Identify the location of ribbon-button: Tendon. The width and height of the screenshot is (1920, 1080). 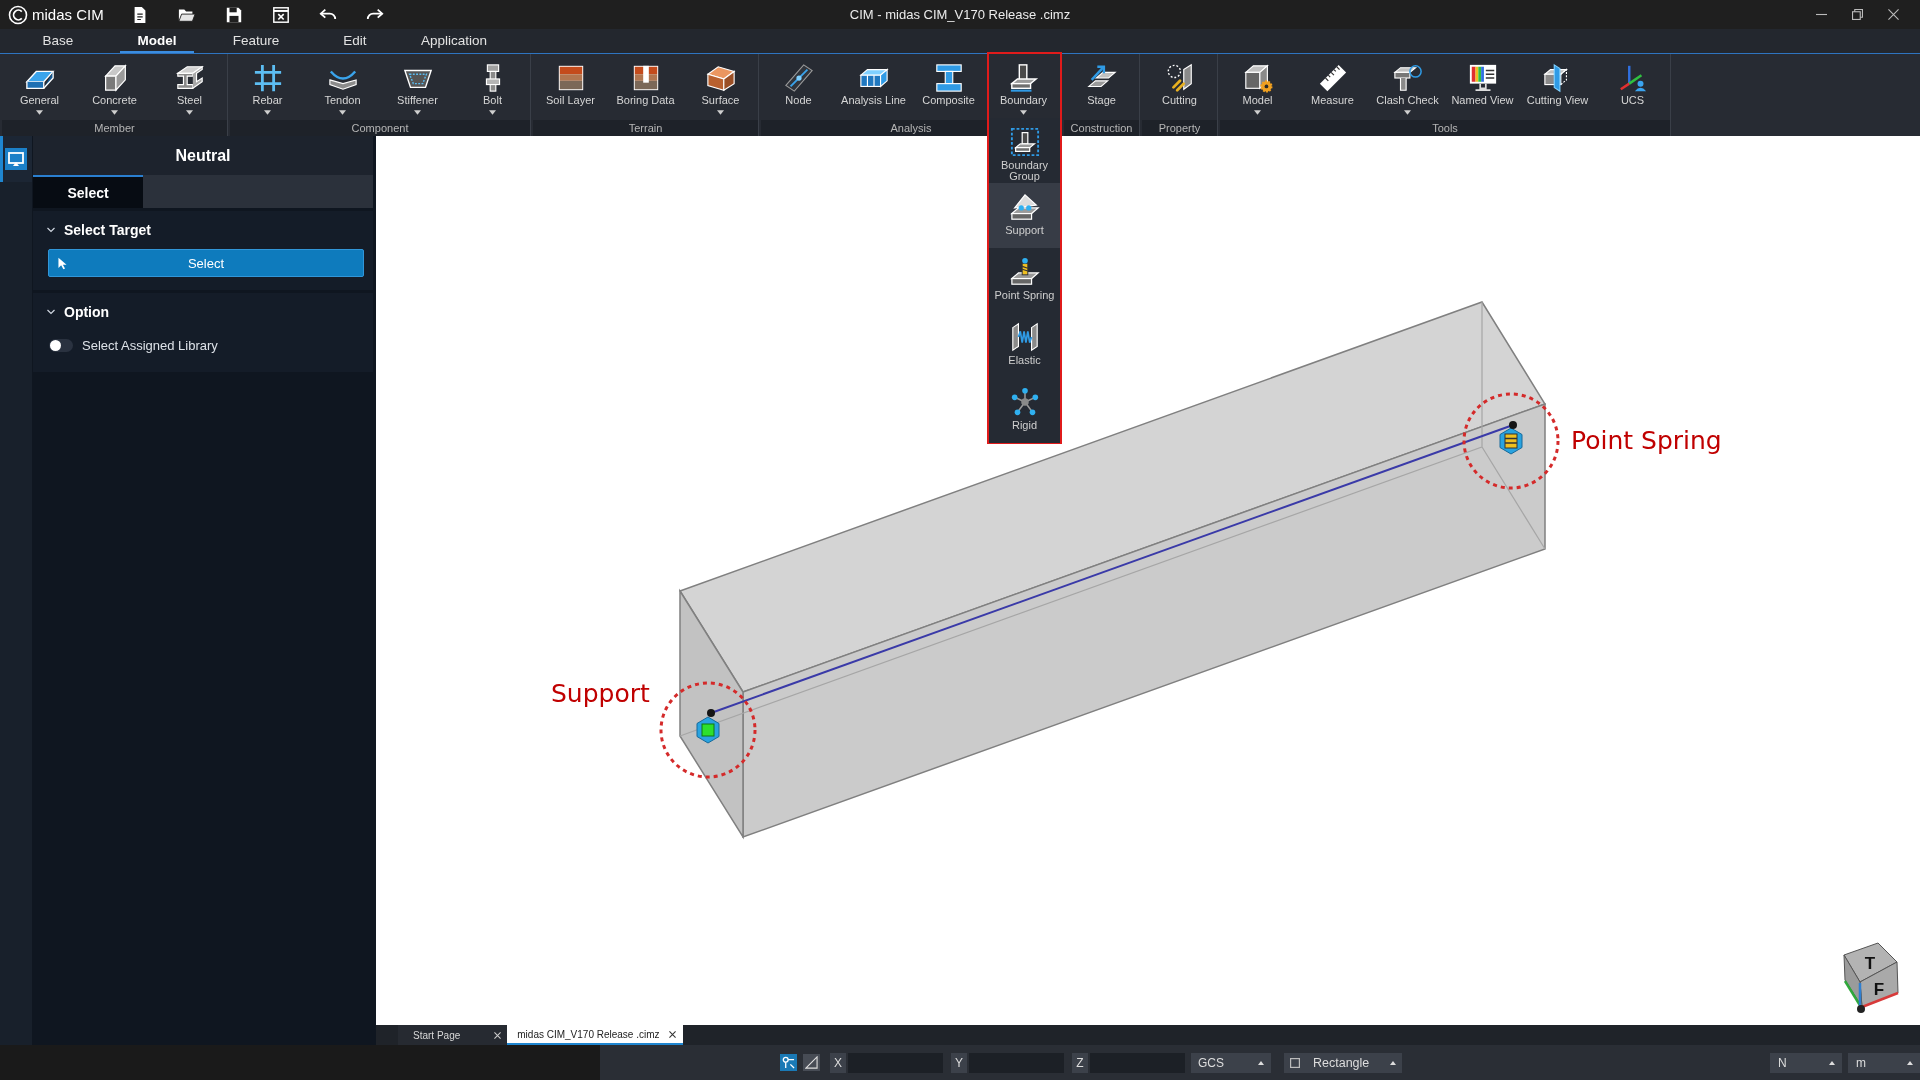
(342, 87).